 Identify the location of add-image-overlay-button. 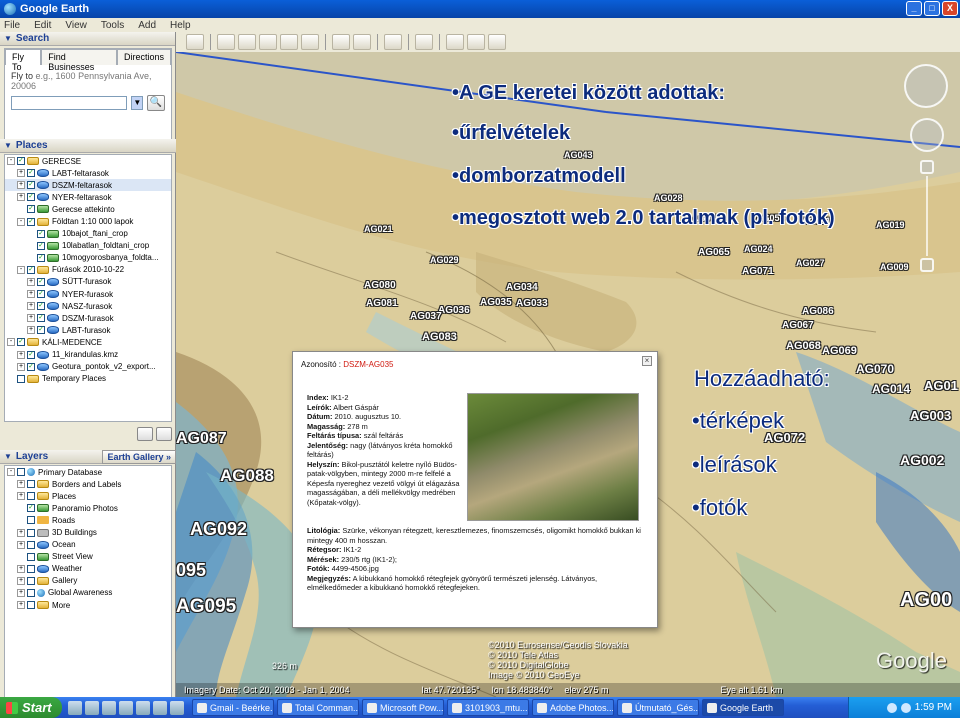
(289, 42).